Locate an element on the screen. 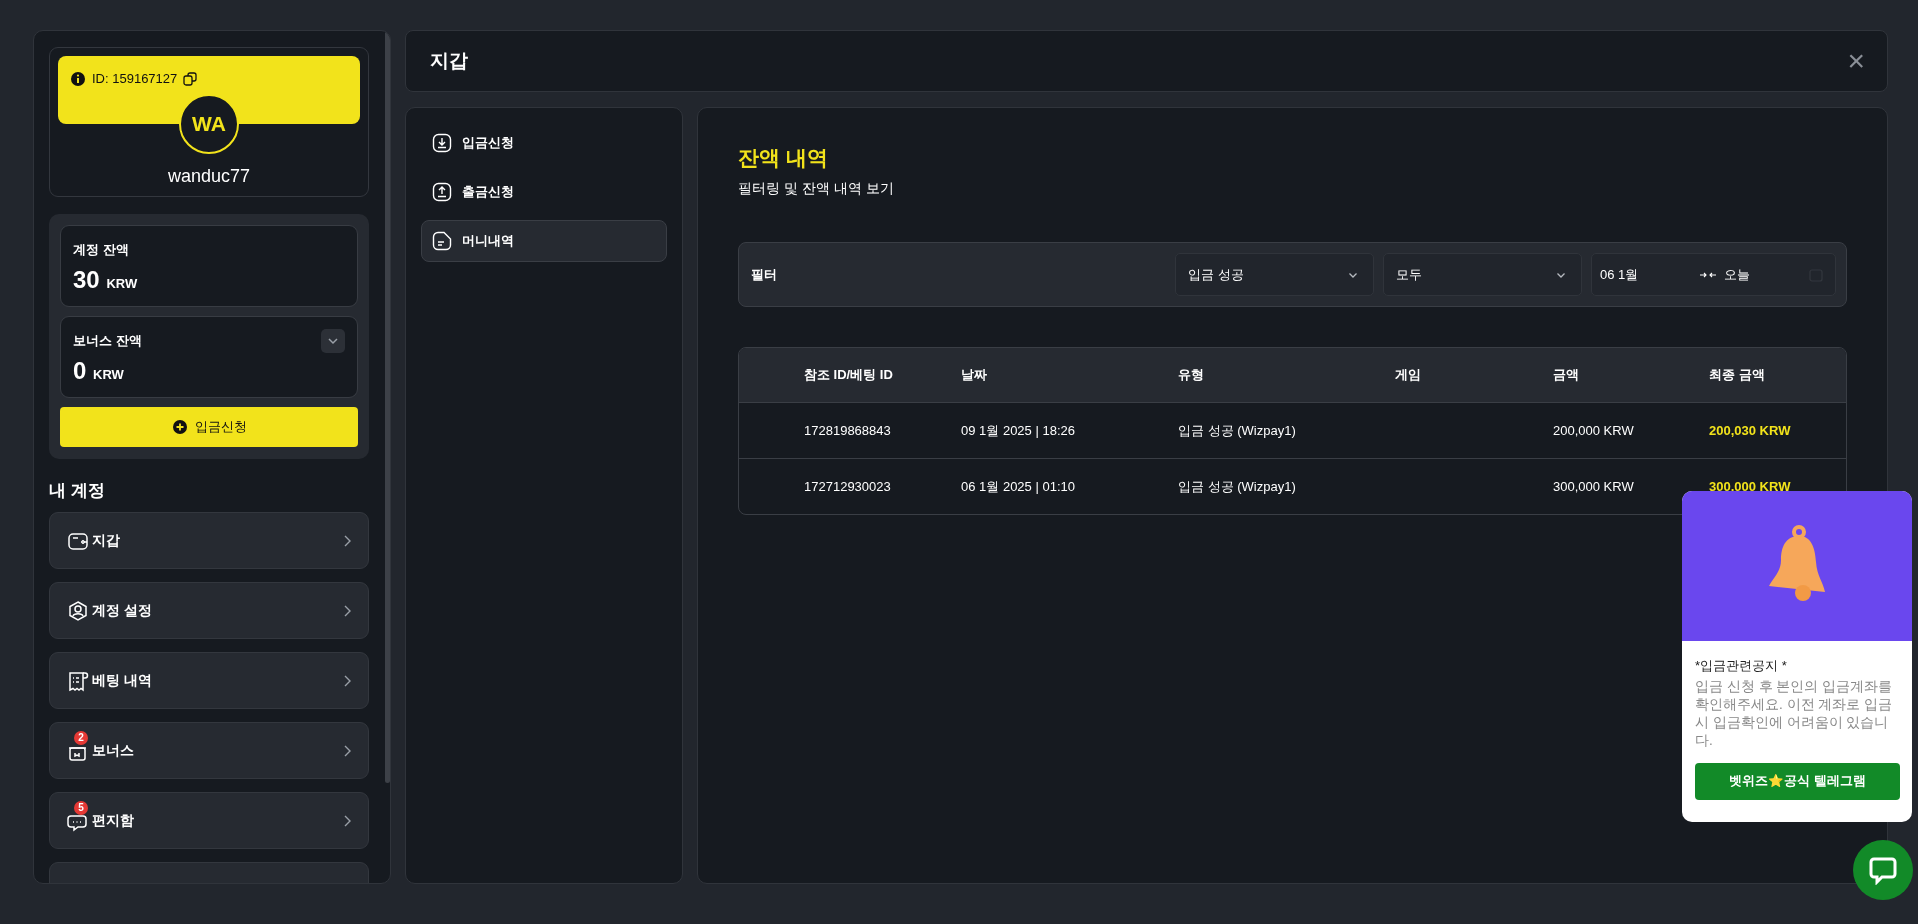 This screenshot has width=1918, height=924. balance-amount: 0 KRW is located at coordinates (99, 371).